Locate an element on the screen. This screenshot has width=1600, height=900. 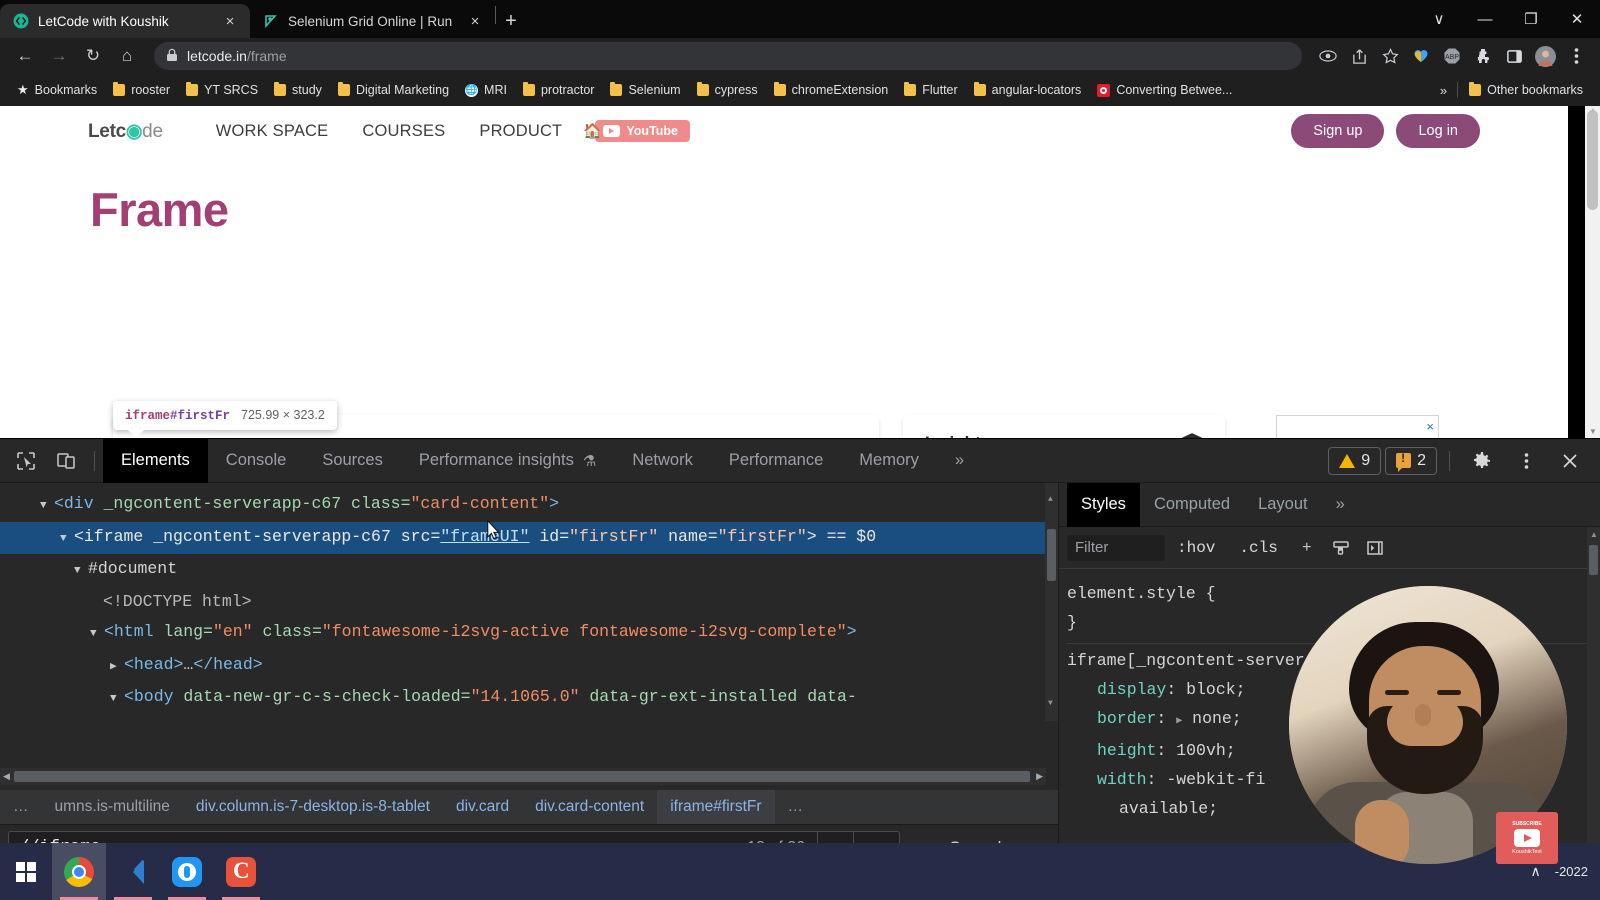
toggle-sidebar-icon is located at coordinates (1375, 548).